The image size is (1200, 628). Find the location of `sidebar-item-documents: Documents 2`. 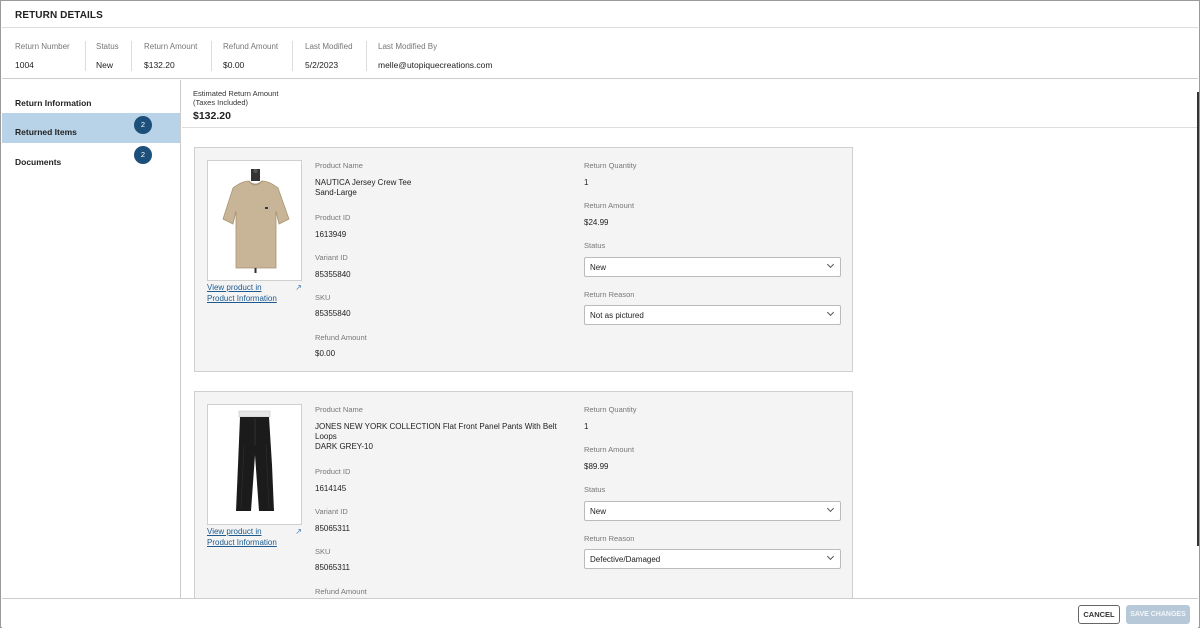

sidebar-item-documents: Documents 2 is located at coordinates (91, 158).